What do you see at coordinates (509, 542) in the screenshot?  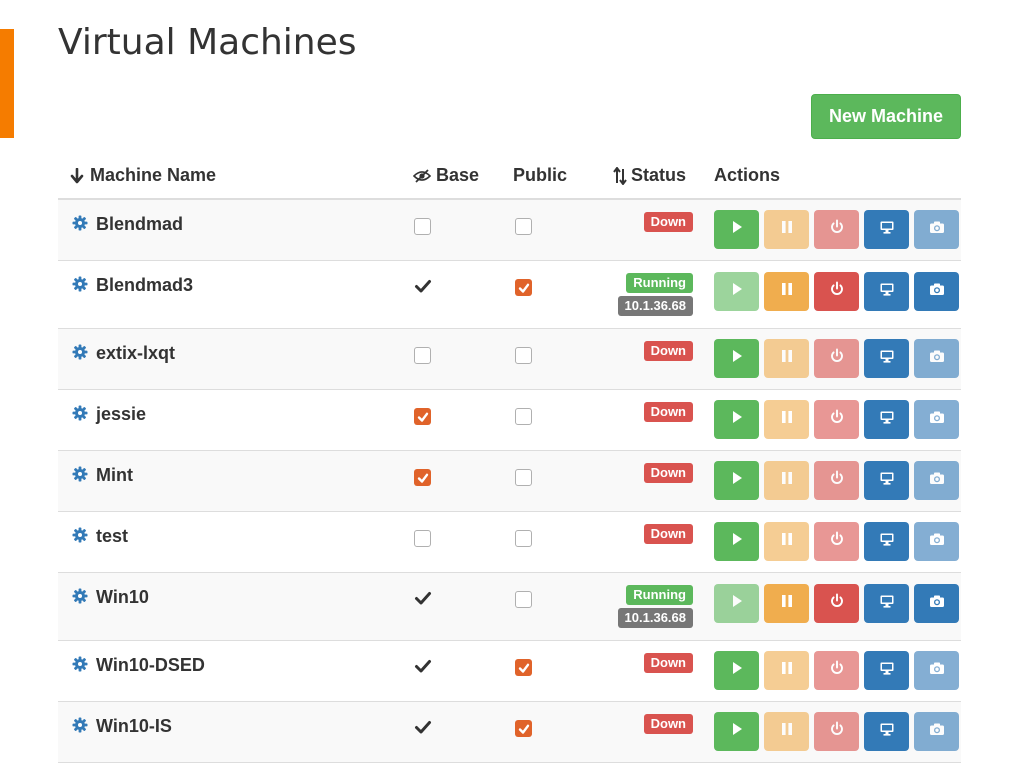 I see `table-row: test Down` at bounding box center [509, 542].